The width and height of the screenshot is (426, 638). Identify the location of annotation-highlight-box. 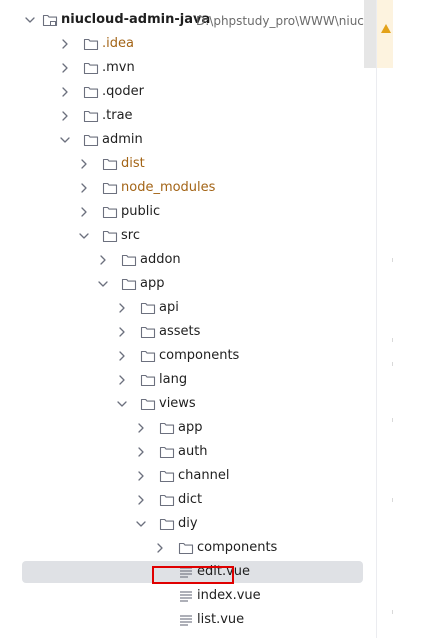
(193, 575).